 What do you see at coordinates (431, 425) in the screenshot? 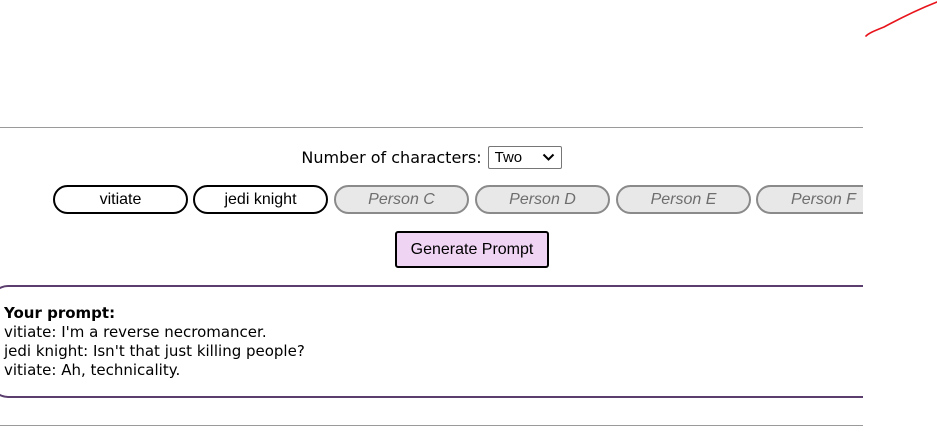
I see `bottom-divider` at bounding box center [431, 425].